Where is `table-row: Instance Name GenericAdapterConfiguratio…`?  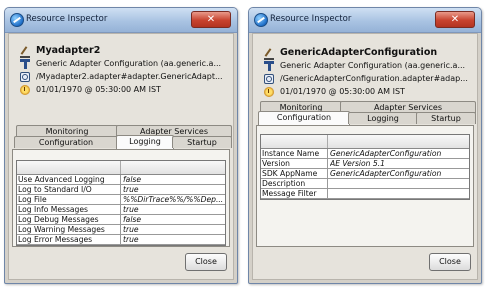
table-row: Instance Name GenericAdapterConfiguratio… is located at coordinates (365, 154).